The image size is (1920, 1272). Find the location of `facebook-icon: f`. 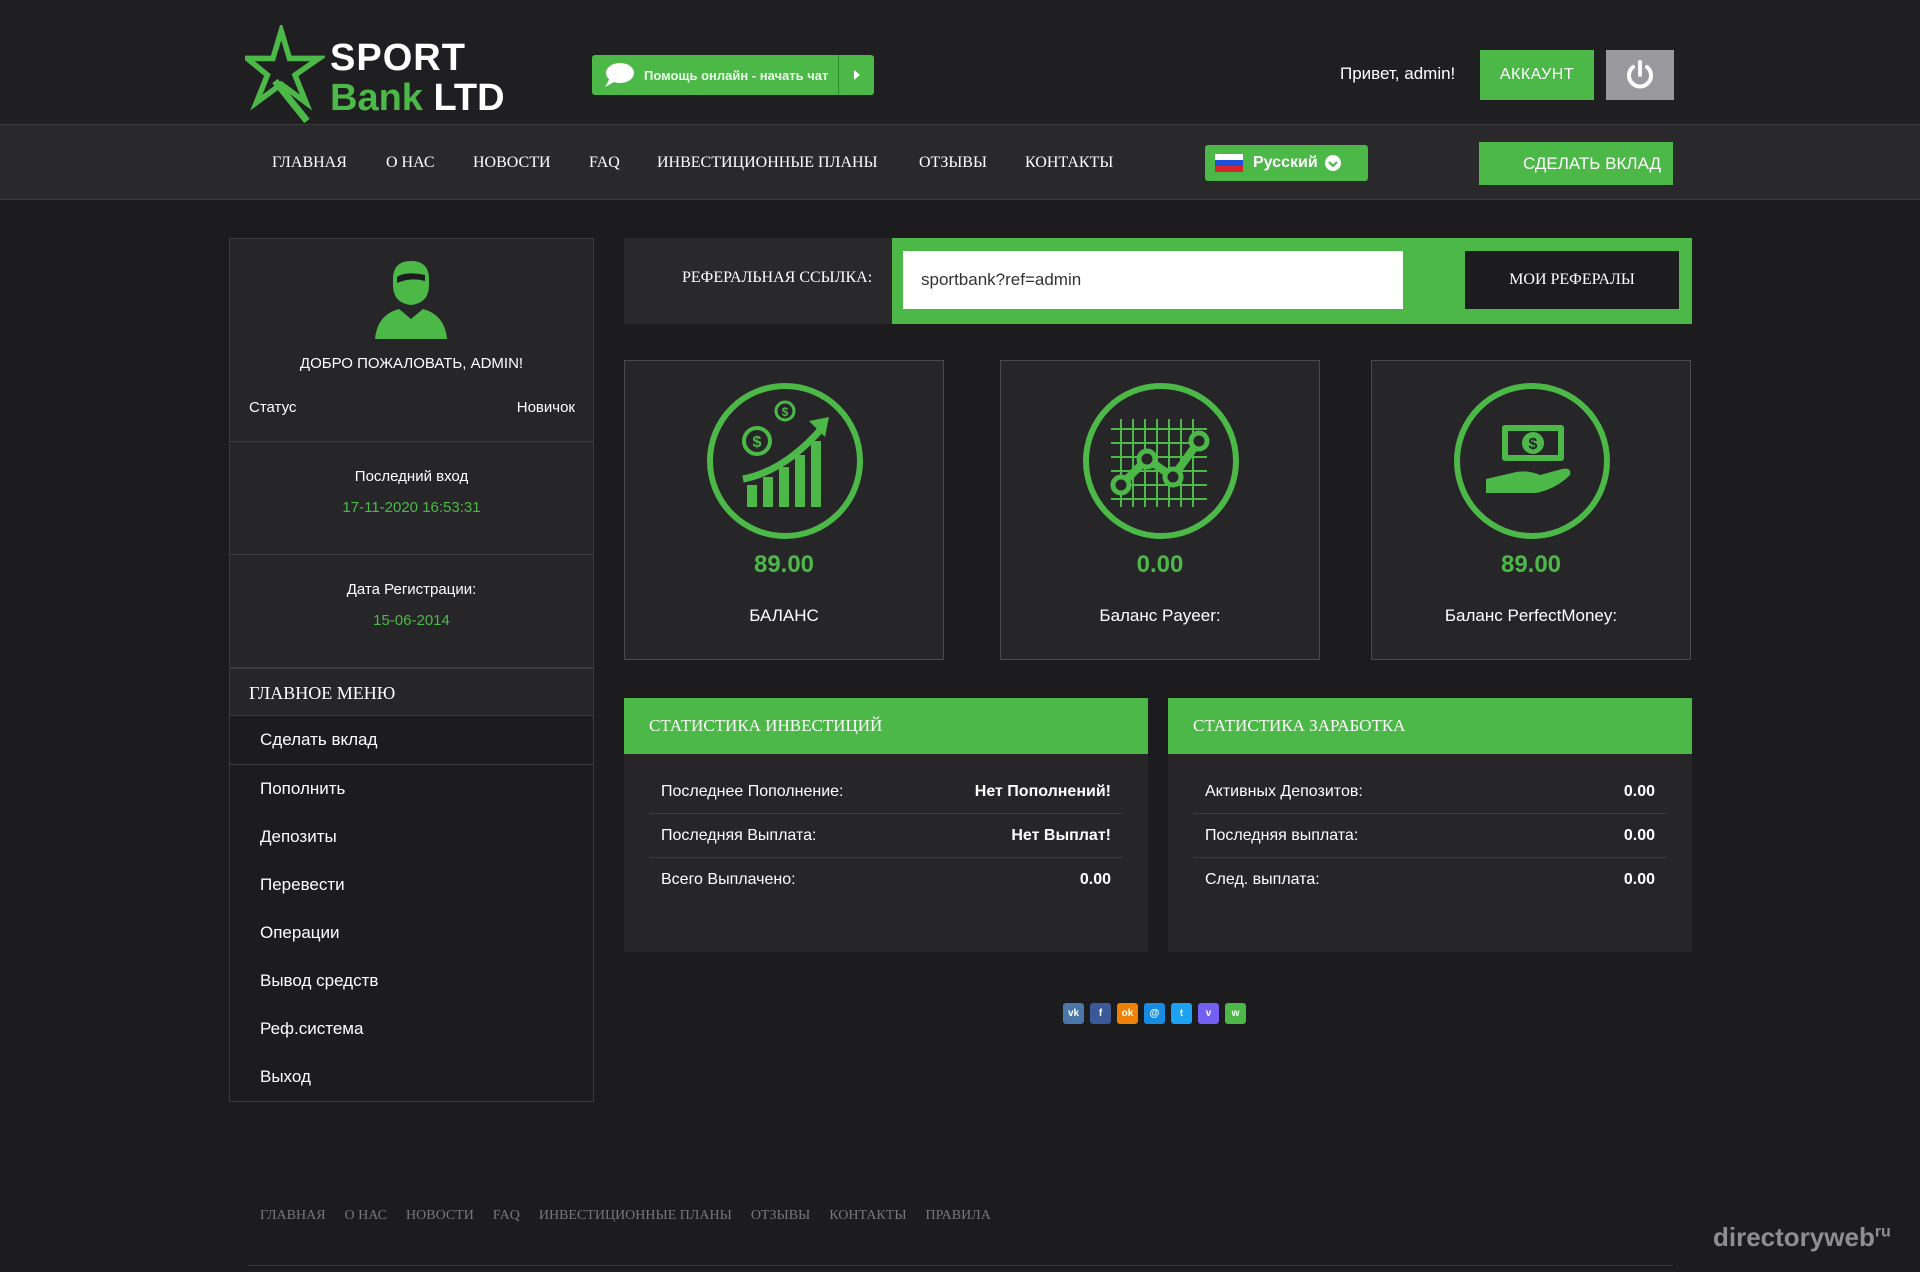

facebook-icon: f is located at coordinates (1100, 1013).